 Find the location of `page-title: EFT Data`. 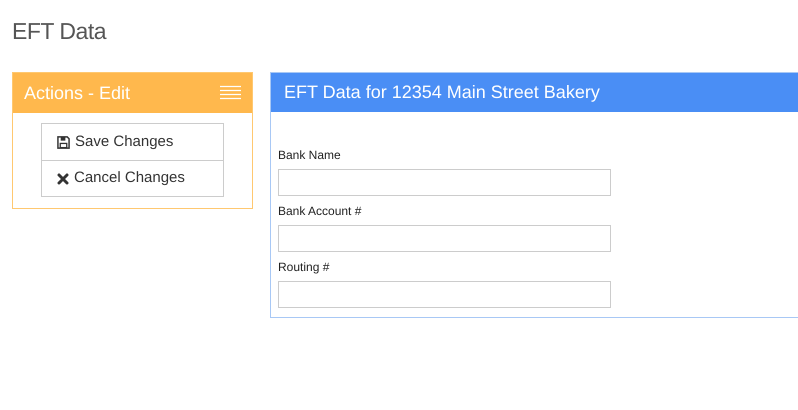

page-title: EFT Data is located at coordinates (59, 31).